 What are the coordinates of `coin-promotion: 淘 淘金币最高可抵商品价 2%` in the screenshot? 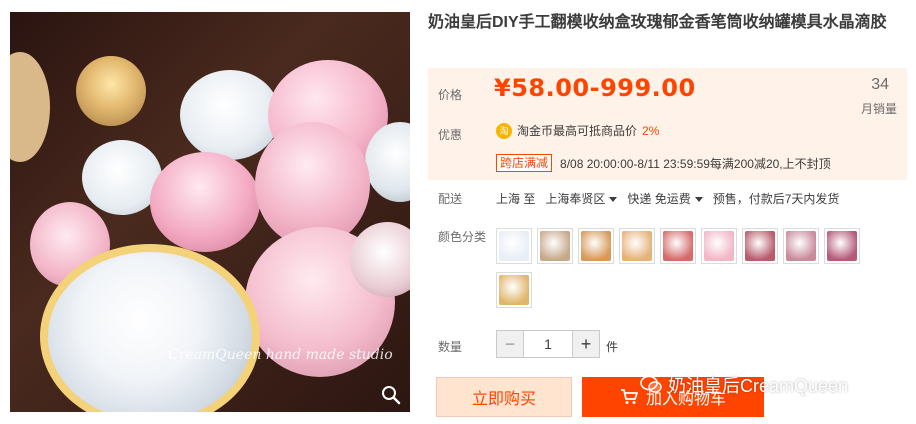 It's located at (577, 130).